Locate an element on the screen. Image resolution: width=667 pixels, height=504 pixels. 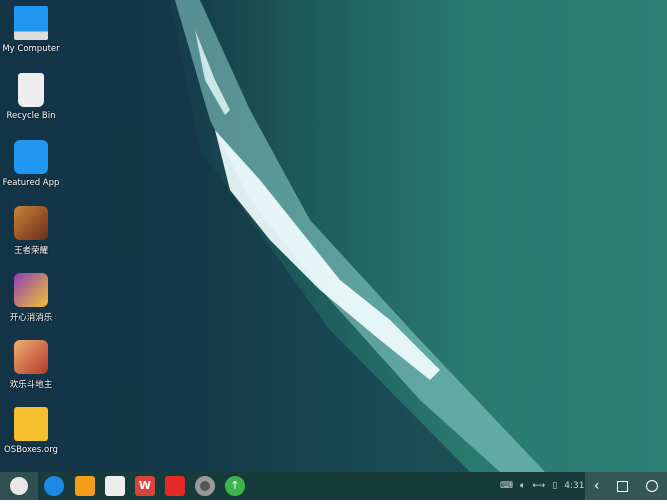
desktop-icon-game-1: 王者荣耀 is located at coordinates (31, 231).